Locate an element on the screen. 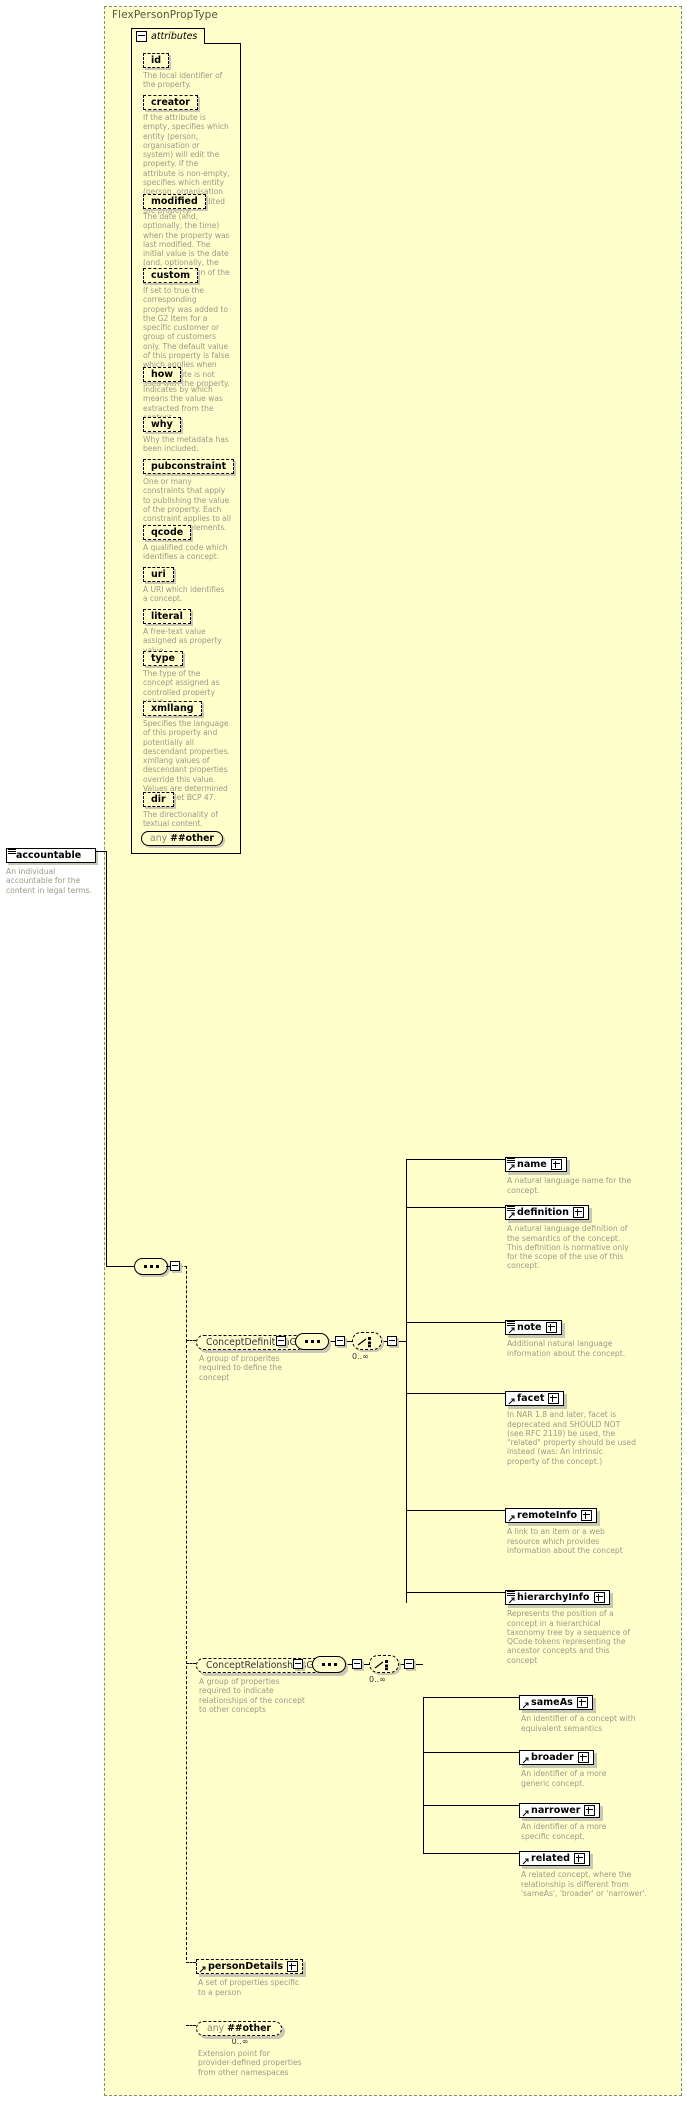 The height and width of the screenshot is (2109, 687). element-box: personDetails is located at coordinates (250, 1967).